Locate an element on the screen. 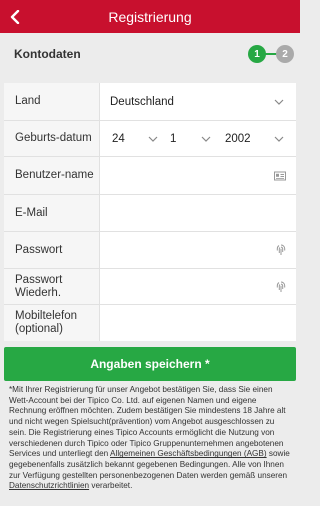 The image size is (320, 506). country-value: Deutschland is located at coordinates (142, 101).